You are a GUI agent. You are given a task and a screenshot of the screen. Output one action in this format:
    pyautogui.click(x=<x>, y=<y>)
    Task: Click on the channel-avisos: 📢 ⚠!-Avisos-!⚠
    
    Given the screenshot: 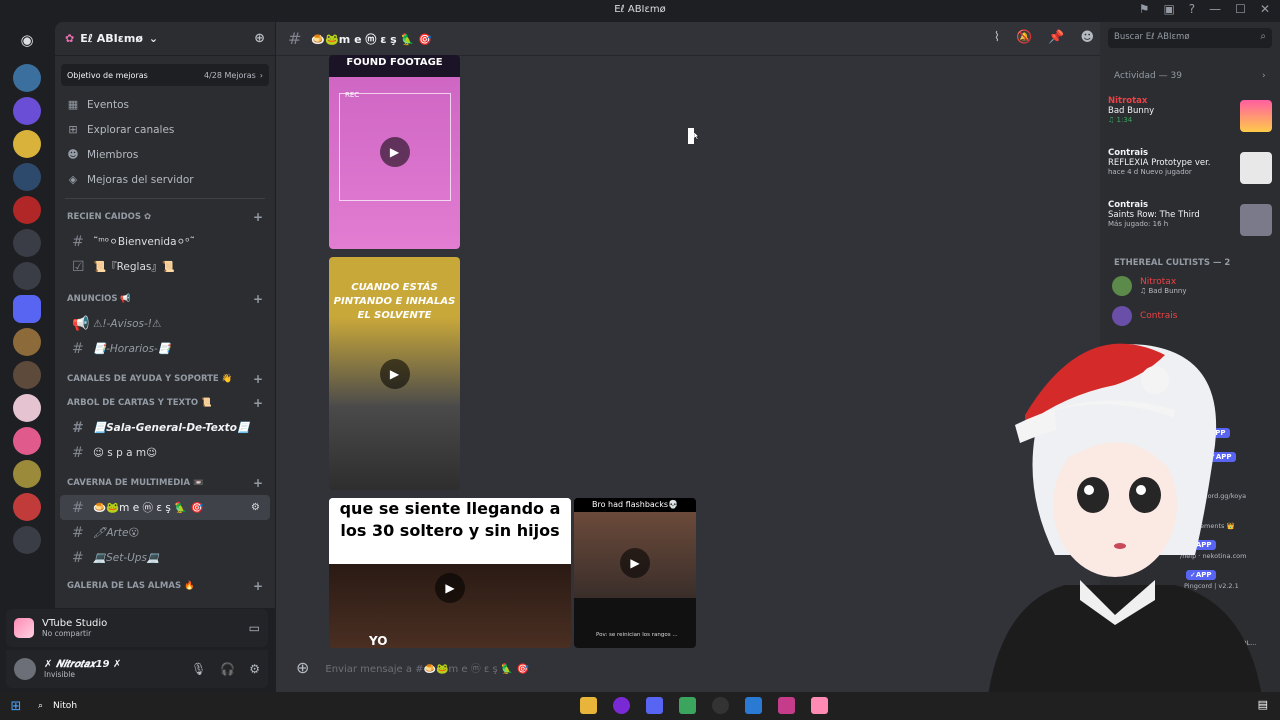 What is the action you would take?
    pyautogui.click(x=165, y=323)
    